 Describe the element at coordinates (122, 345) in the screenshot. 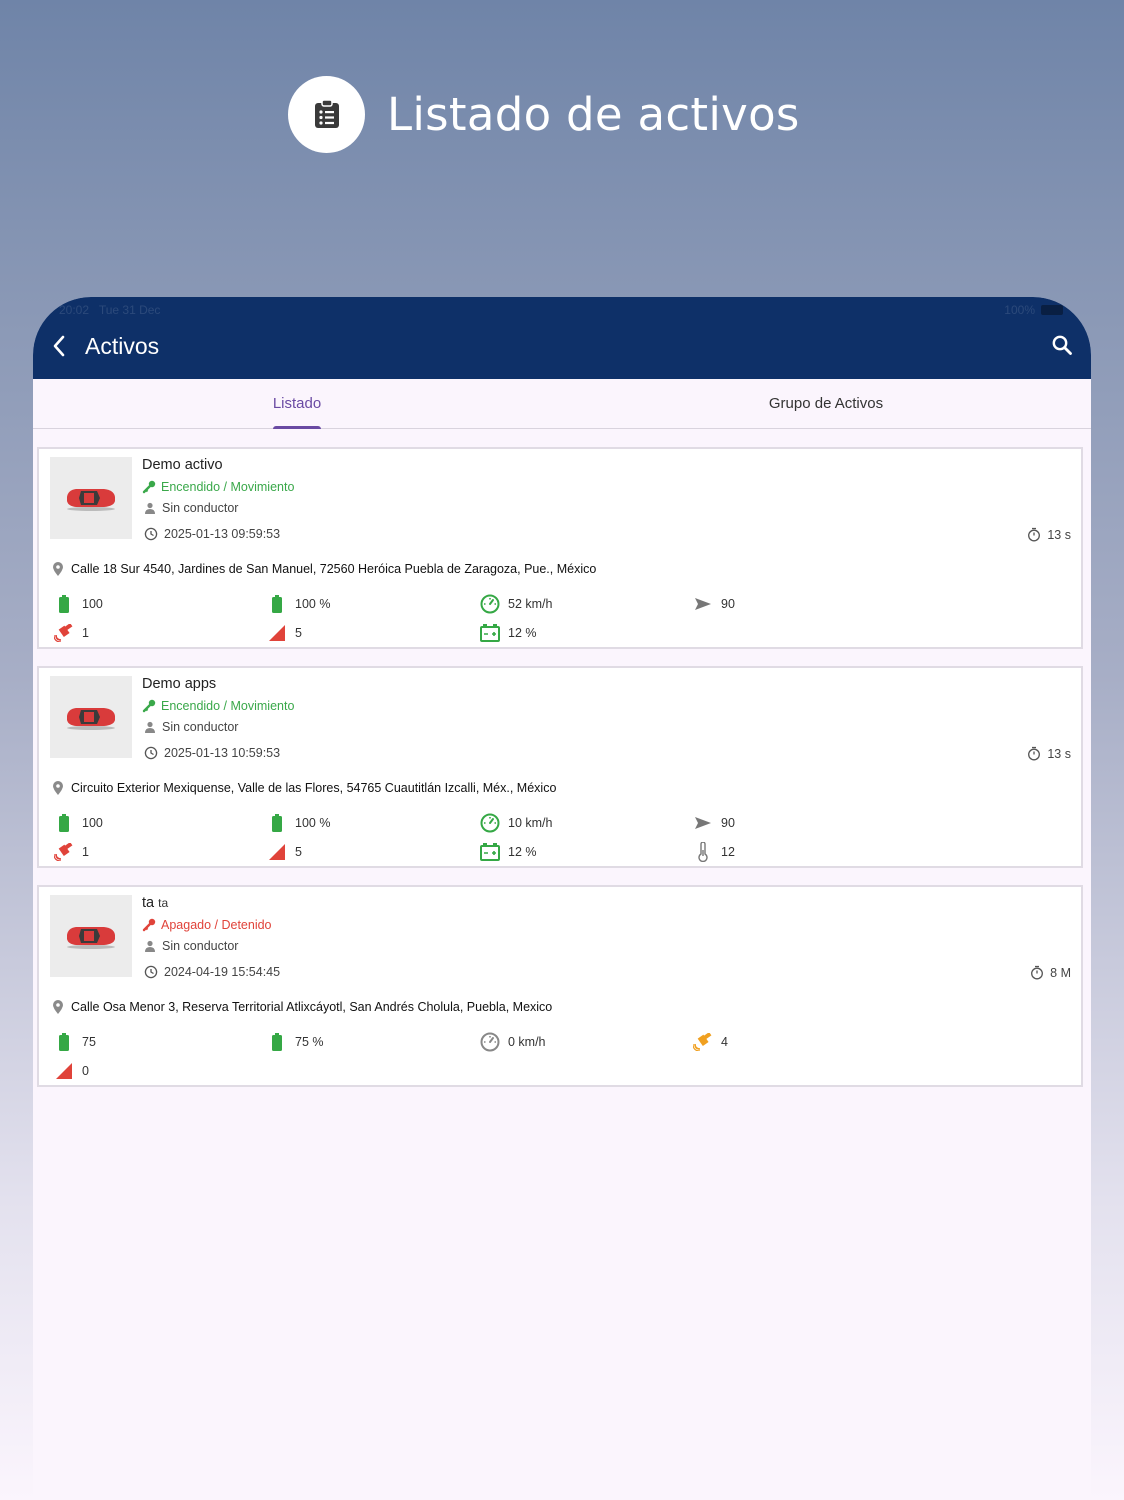

I see `page-title: Activos` at that location.